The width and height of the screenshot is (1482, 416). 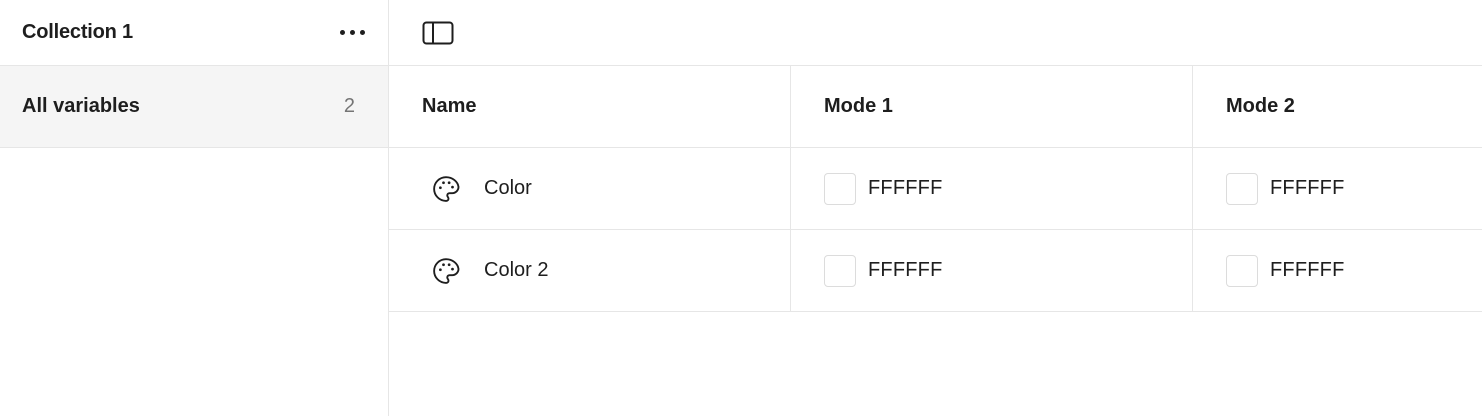 I want to click on sidebar-item-label: All variables, so click(x=81, y=106).